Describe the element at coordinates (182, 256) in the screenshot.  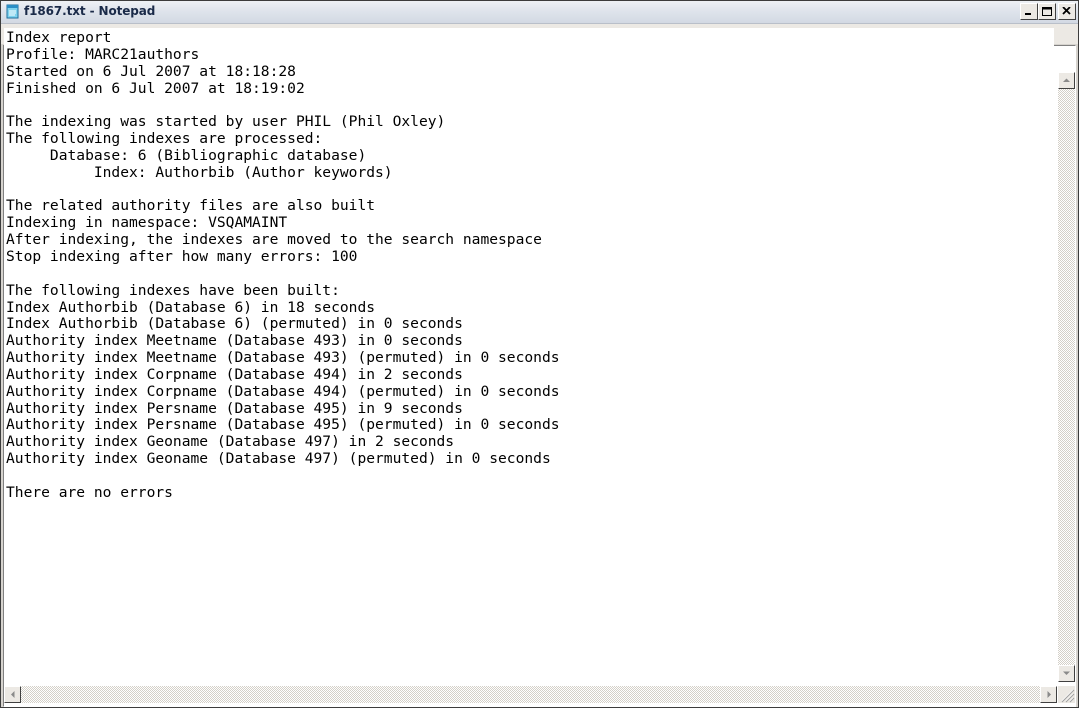
I see `text-line: Stop indexing after how many errors: 100` at that location.